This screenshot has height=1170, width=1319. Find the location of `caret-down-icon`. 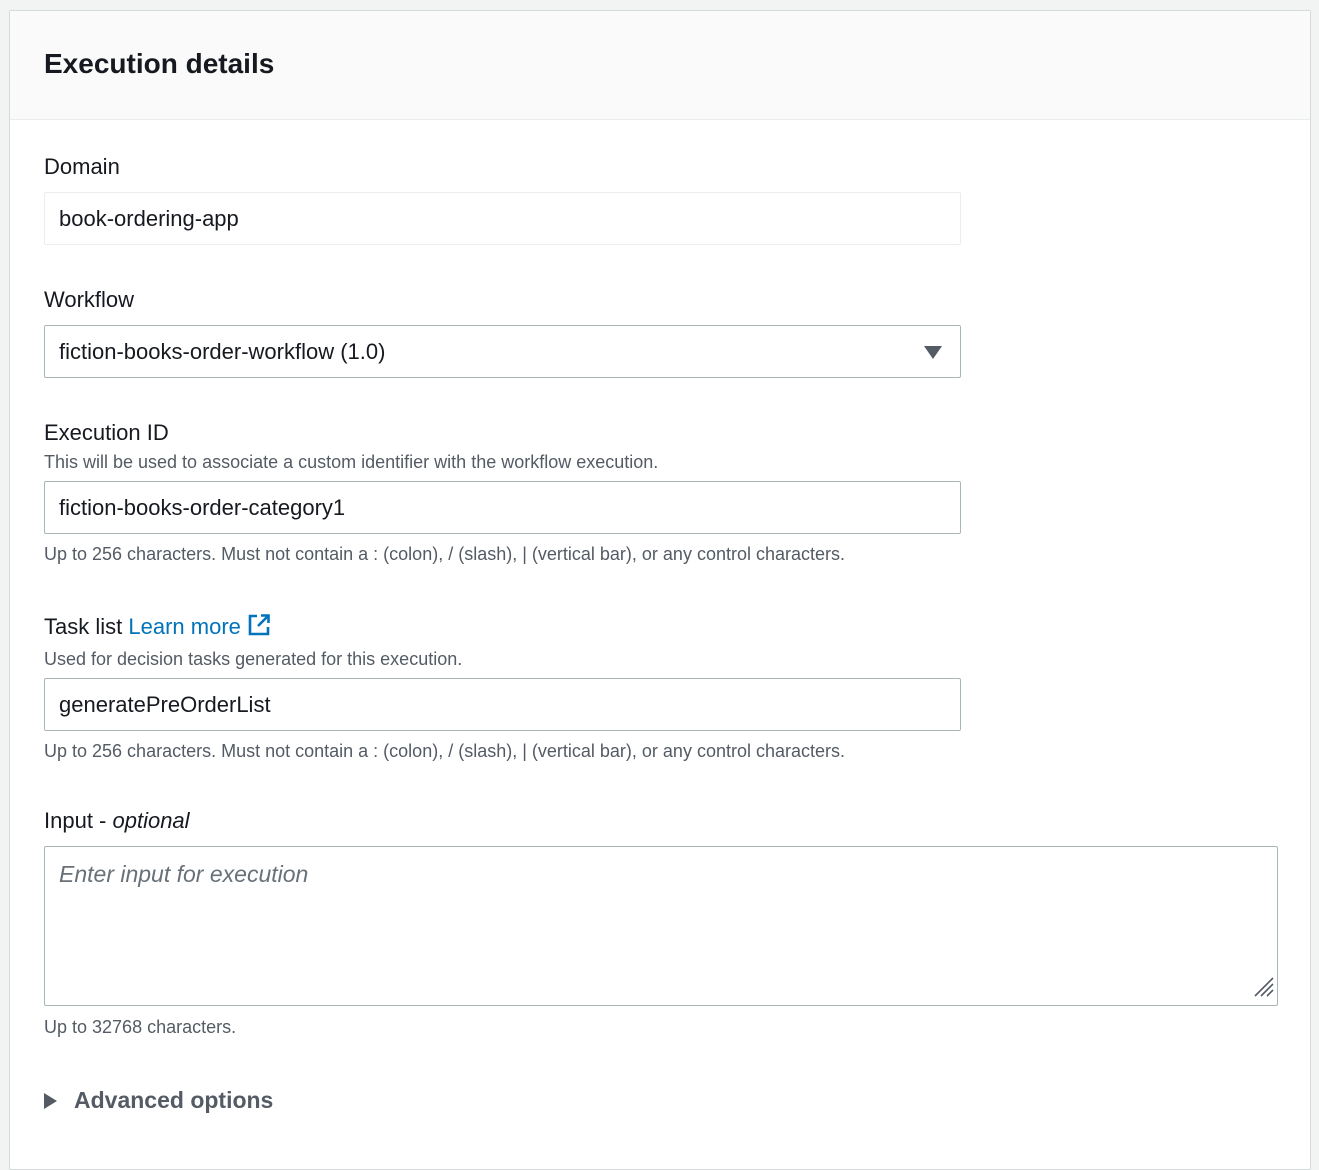

caret-down-icon is located at coordinates (933, 352).